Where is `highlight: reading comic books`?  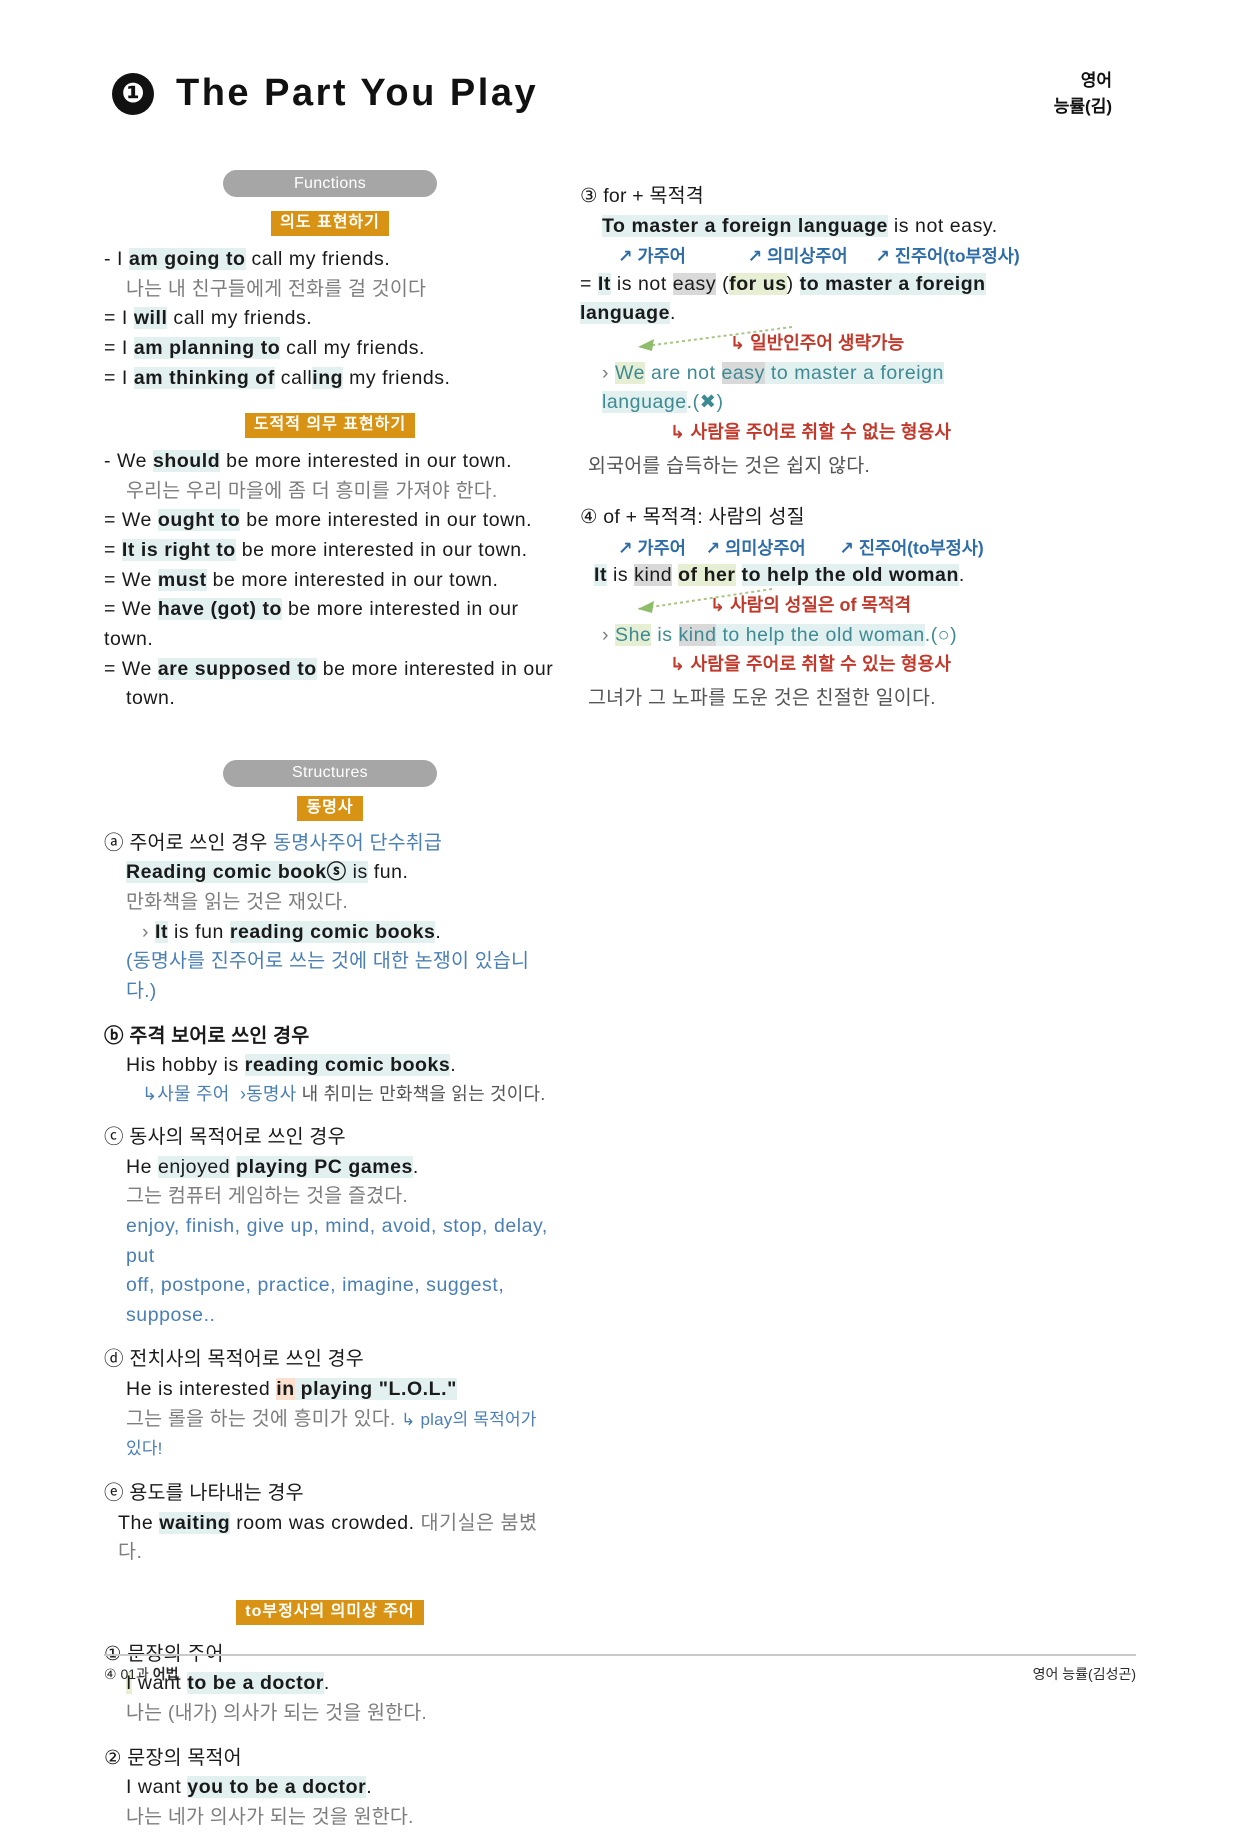
highlight: reading comic books is located at coordinates (332, 931).